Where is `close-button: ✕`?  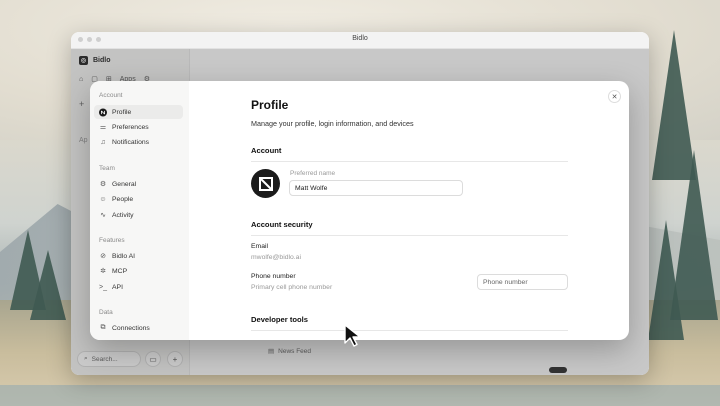 close-button: ✕ is located at coordinates (614, 96).